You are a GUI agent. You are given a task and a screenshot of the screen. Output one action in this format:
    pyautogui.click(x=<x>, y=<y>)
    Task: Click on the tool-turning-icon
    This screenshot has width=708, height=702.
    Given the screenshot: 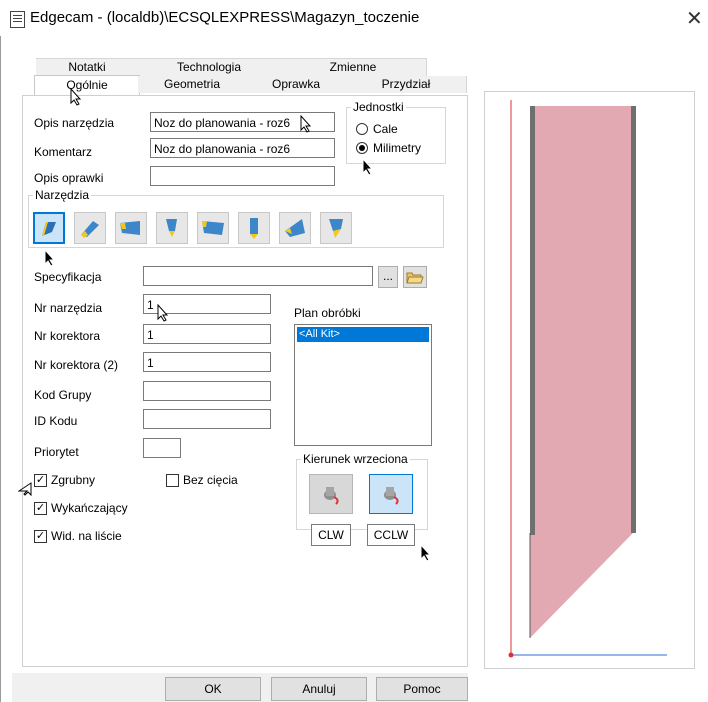 What is the action you would take?
    pyautogui.click(x=49, y=228)
    